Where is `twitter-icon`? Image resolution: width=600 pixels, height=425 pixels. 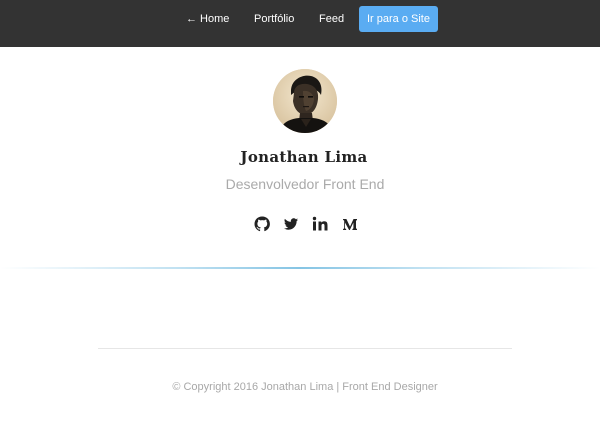 twitter-icon is located at coordinates (291, 224).